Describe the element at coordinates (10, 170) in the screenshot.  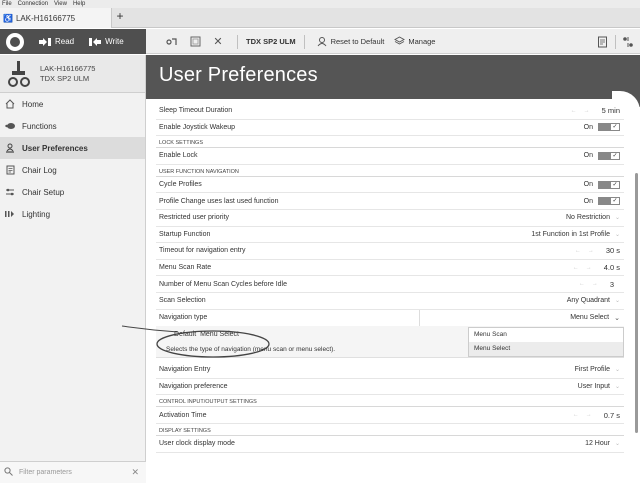
I see `log-icon` at that location.